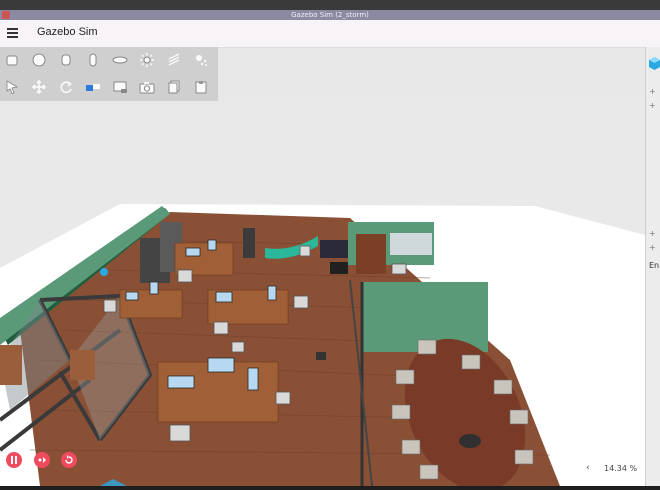 This screenshot has width=660, height=490. Describe the element at coordinates (174, 60) in the screenshot. I see `directional-light-icon` at that location.